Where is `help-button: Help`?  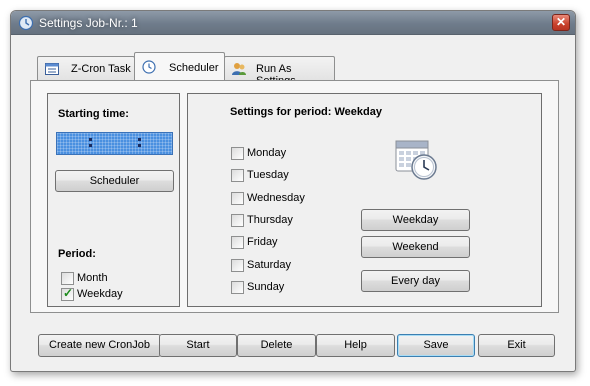
help-button: Help is located at coordinates (355, 345).